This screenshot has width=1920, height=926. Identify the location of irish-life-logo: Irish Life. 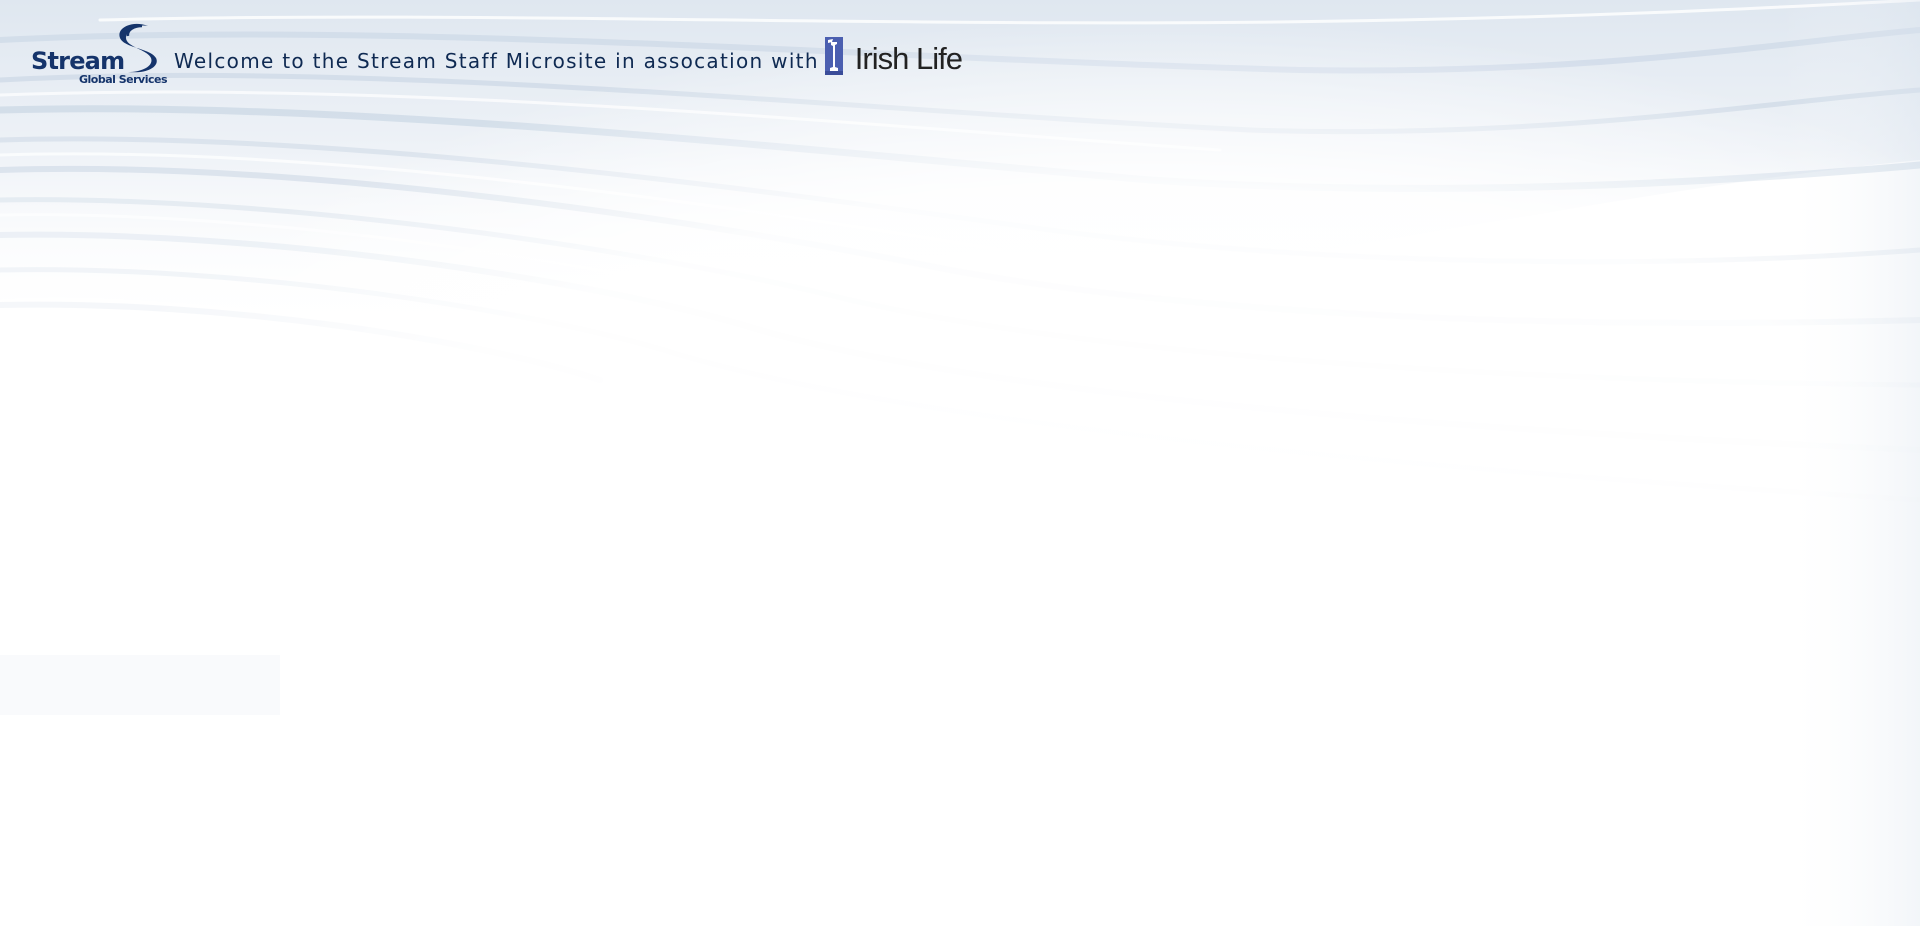
(893, 56).